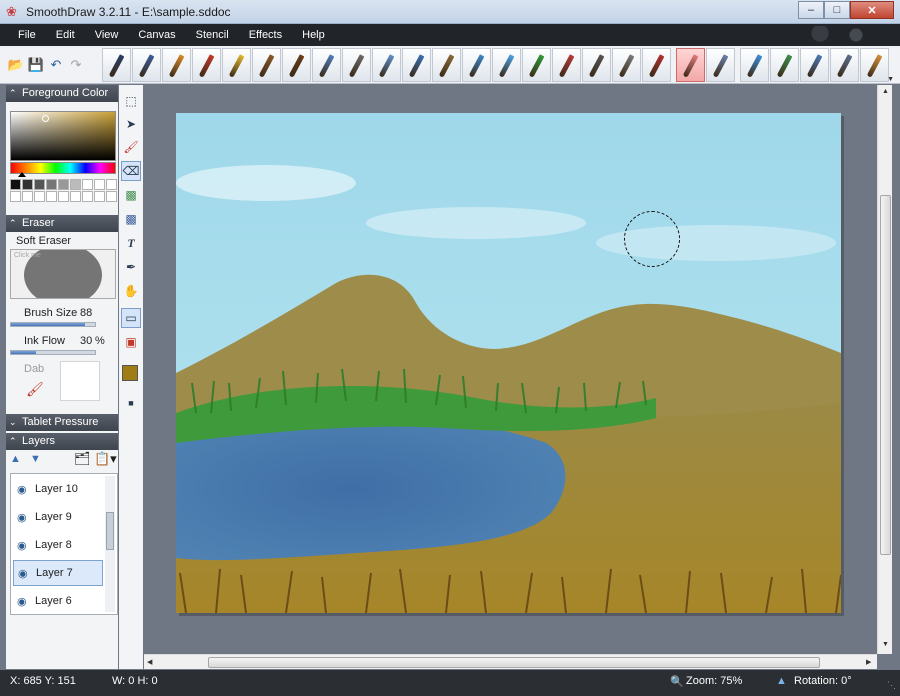 The image size is (900, 696). What do you see at coordinates (86, 341) in the screenshot?
I see `ink-flow-value: 30` at bounding box center [86, 341].